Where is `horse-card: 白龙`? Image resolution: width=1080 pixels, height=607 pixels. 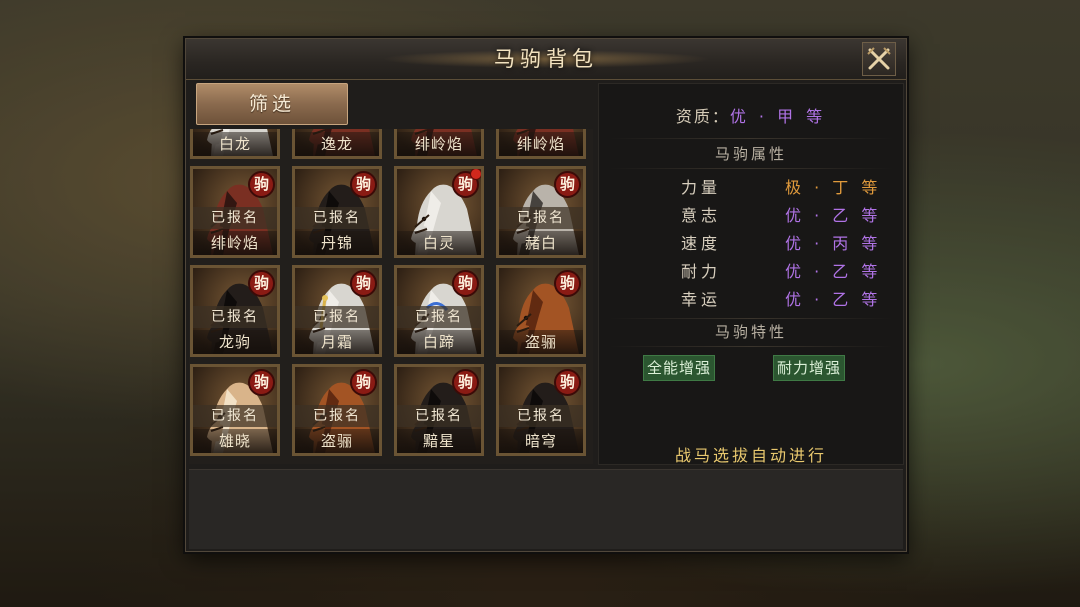
horse-card: 白龙 is located at coordinates (235, 144).